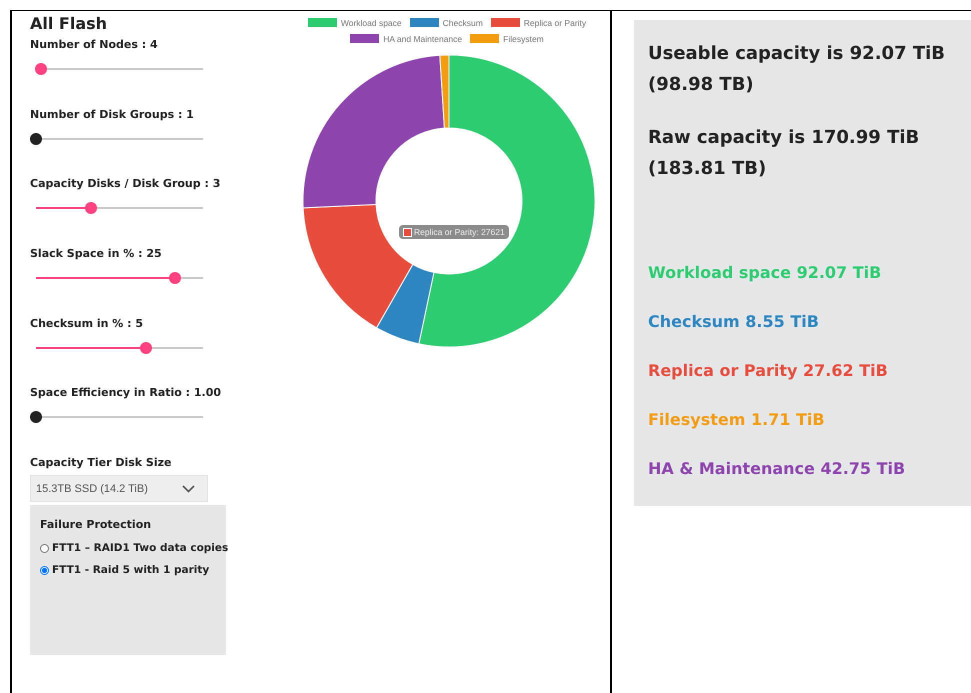 This screenshot has width=971, height=693. Describe the element at coordinates (765, 273) in the screenshot. I see `capacity-item: Workload space 92.07 TiB` at that location.